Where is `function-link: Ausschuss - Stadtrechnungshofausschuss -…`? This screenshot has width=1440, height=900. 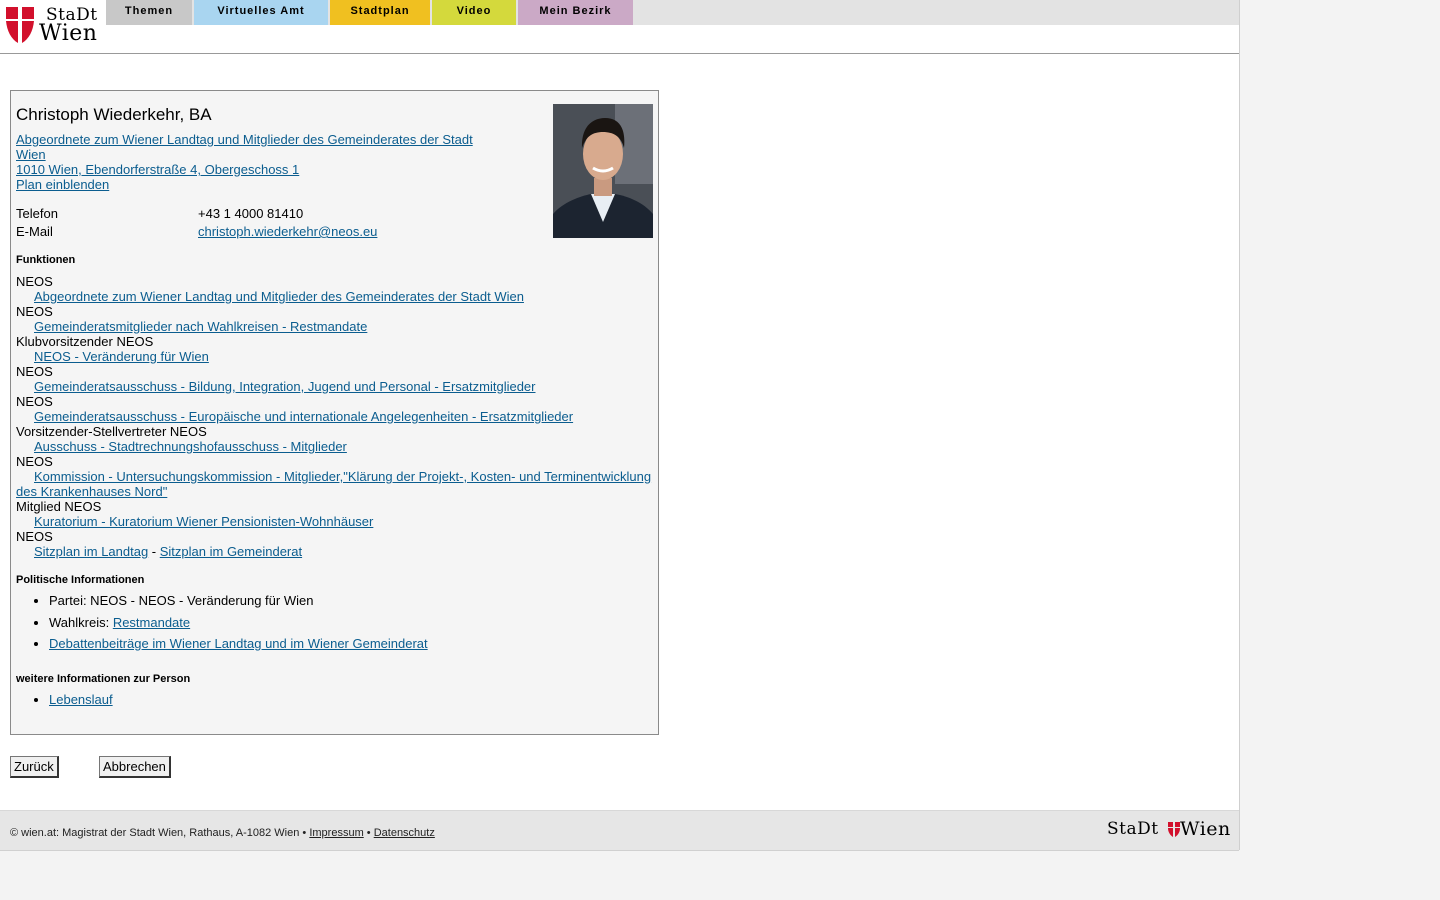
function-link: Ausschuss - Stadtrechnungshofausschuss -… is located at coordinates (190, 446).